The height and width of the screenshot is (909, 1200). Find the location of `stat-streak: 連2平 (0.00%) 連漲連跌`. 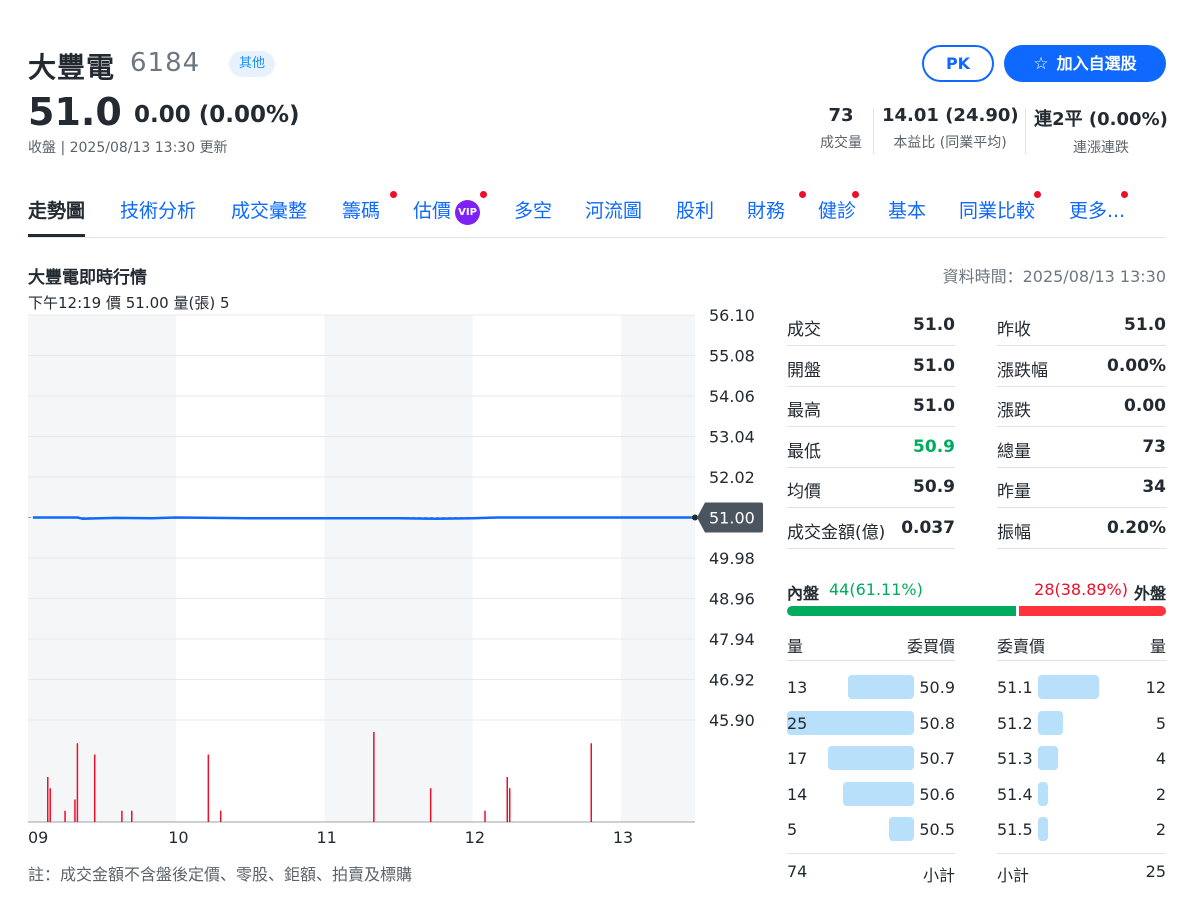

stat-streak: 連2平 (0.00%) 連漲連跌 is located at coordinates (1101, 131).